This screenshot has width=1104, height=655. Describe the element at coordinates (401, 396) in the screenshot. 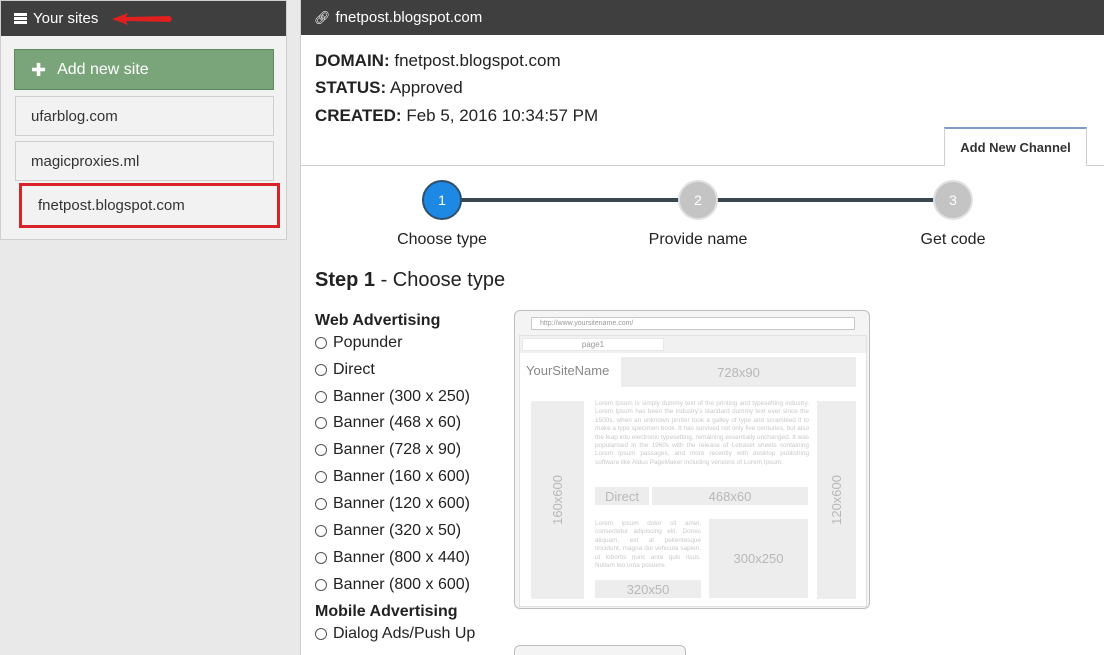

I see `radio-label: Banner (300 x 250)` at that location.